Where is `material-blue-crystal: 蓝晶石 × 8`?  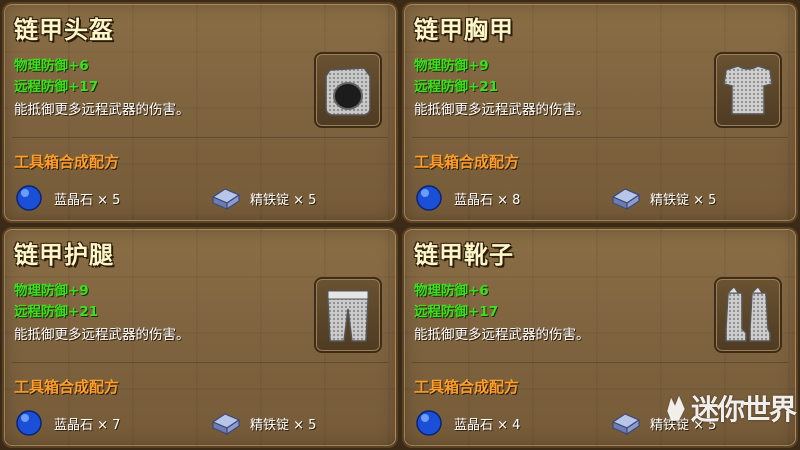 material-blue-crystal: 蓝晶石 × 8 is located at coordinates (466, 198).